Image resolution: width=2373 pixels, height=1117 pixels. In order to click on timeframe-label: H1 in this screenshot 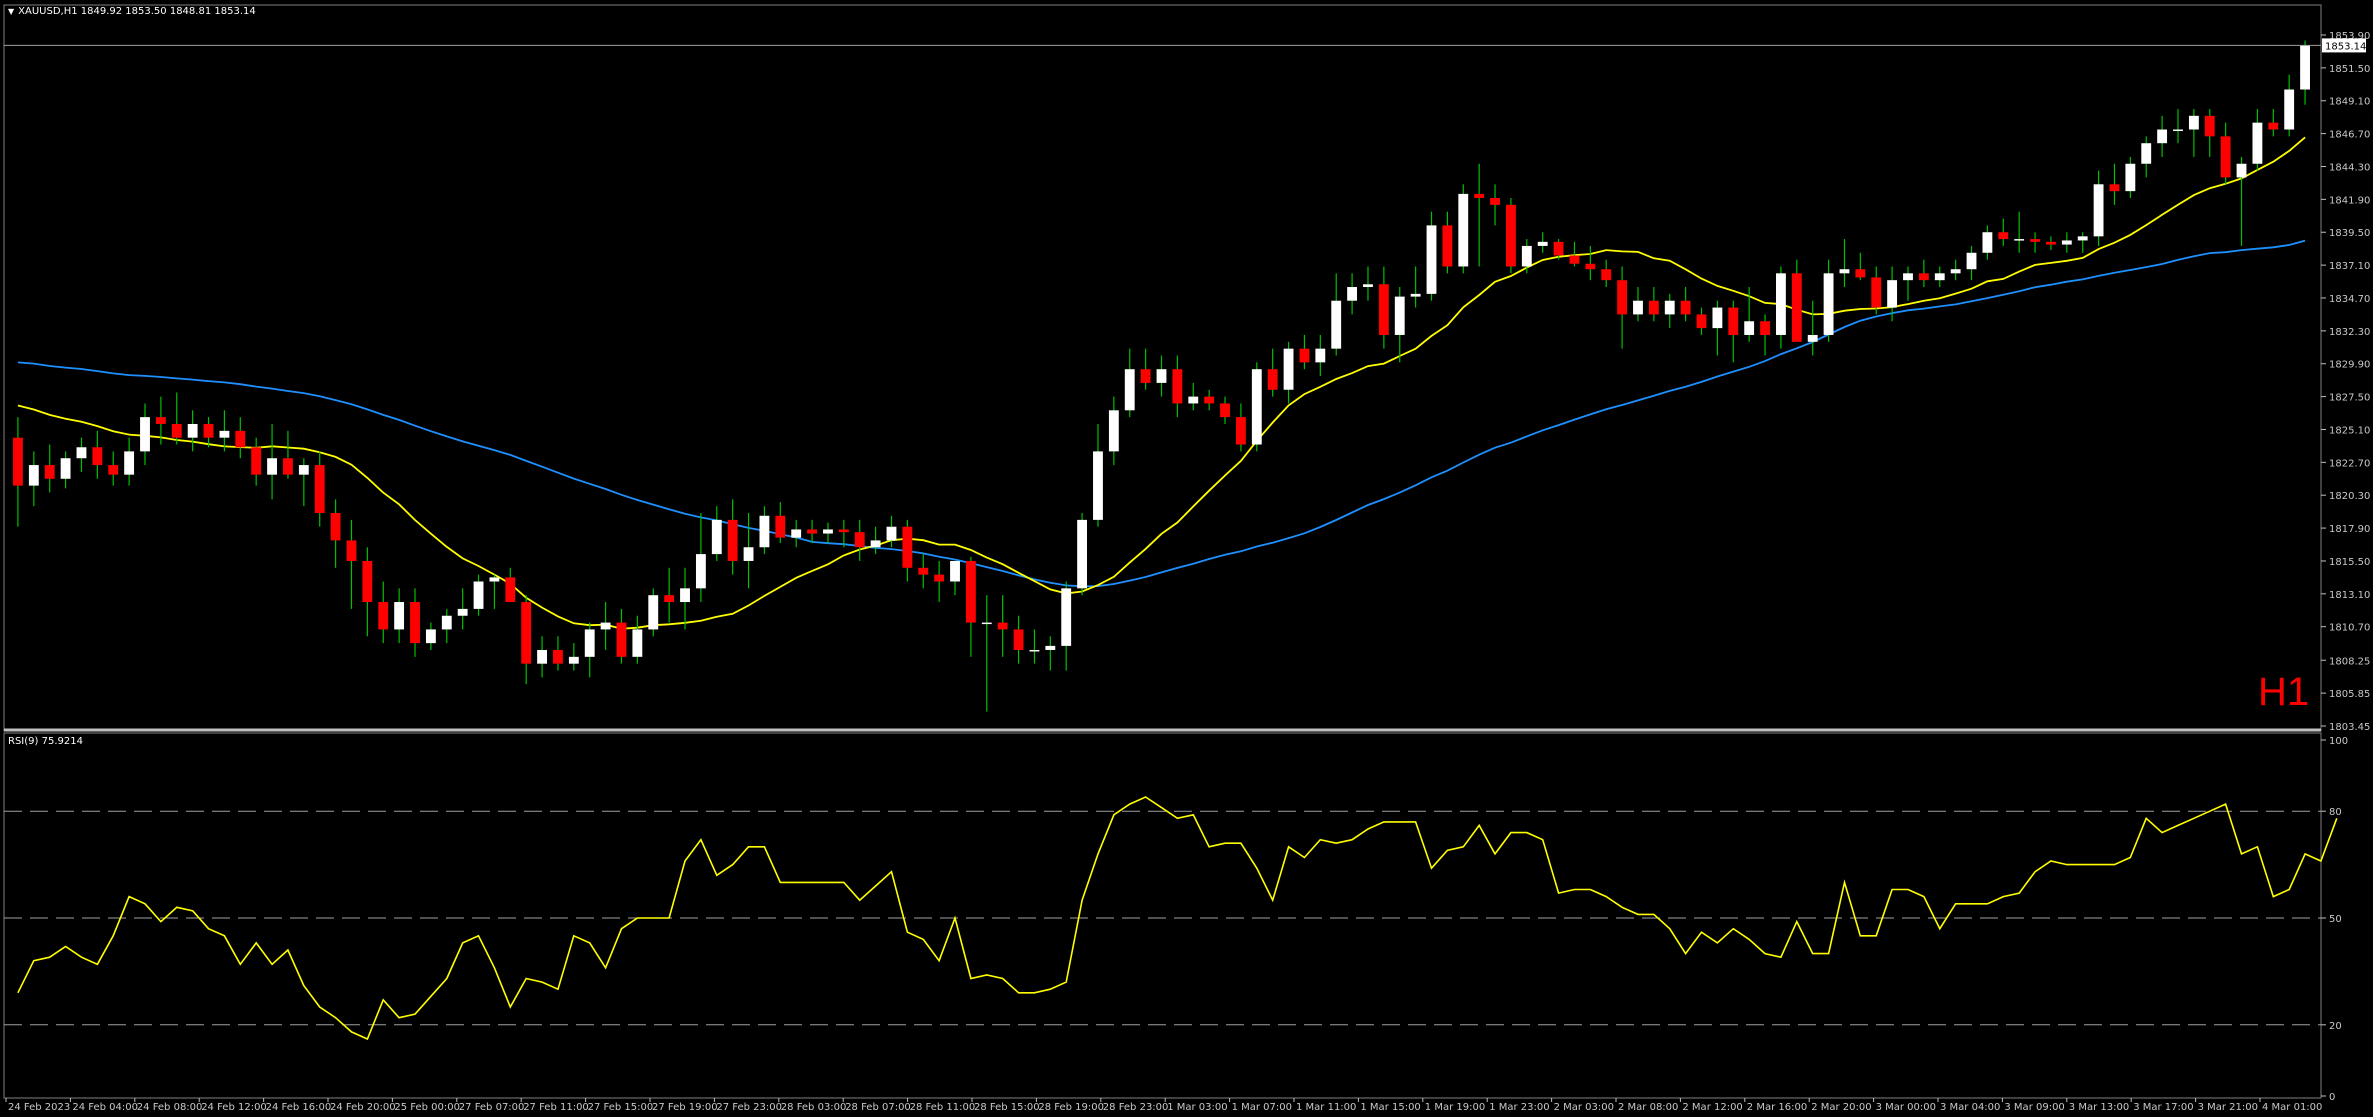, I will do `click(2283, 692)`.